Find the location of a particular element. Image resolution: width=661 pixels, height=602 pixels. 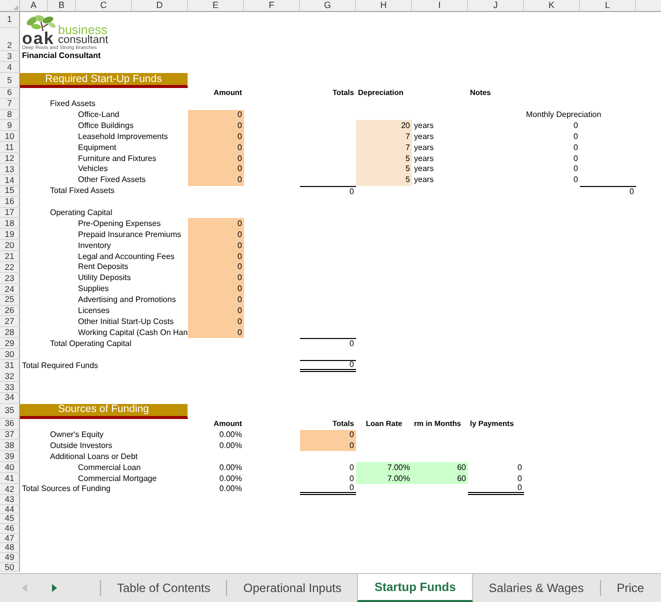

row-header: 13 is located at coordinates (10, 169).